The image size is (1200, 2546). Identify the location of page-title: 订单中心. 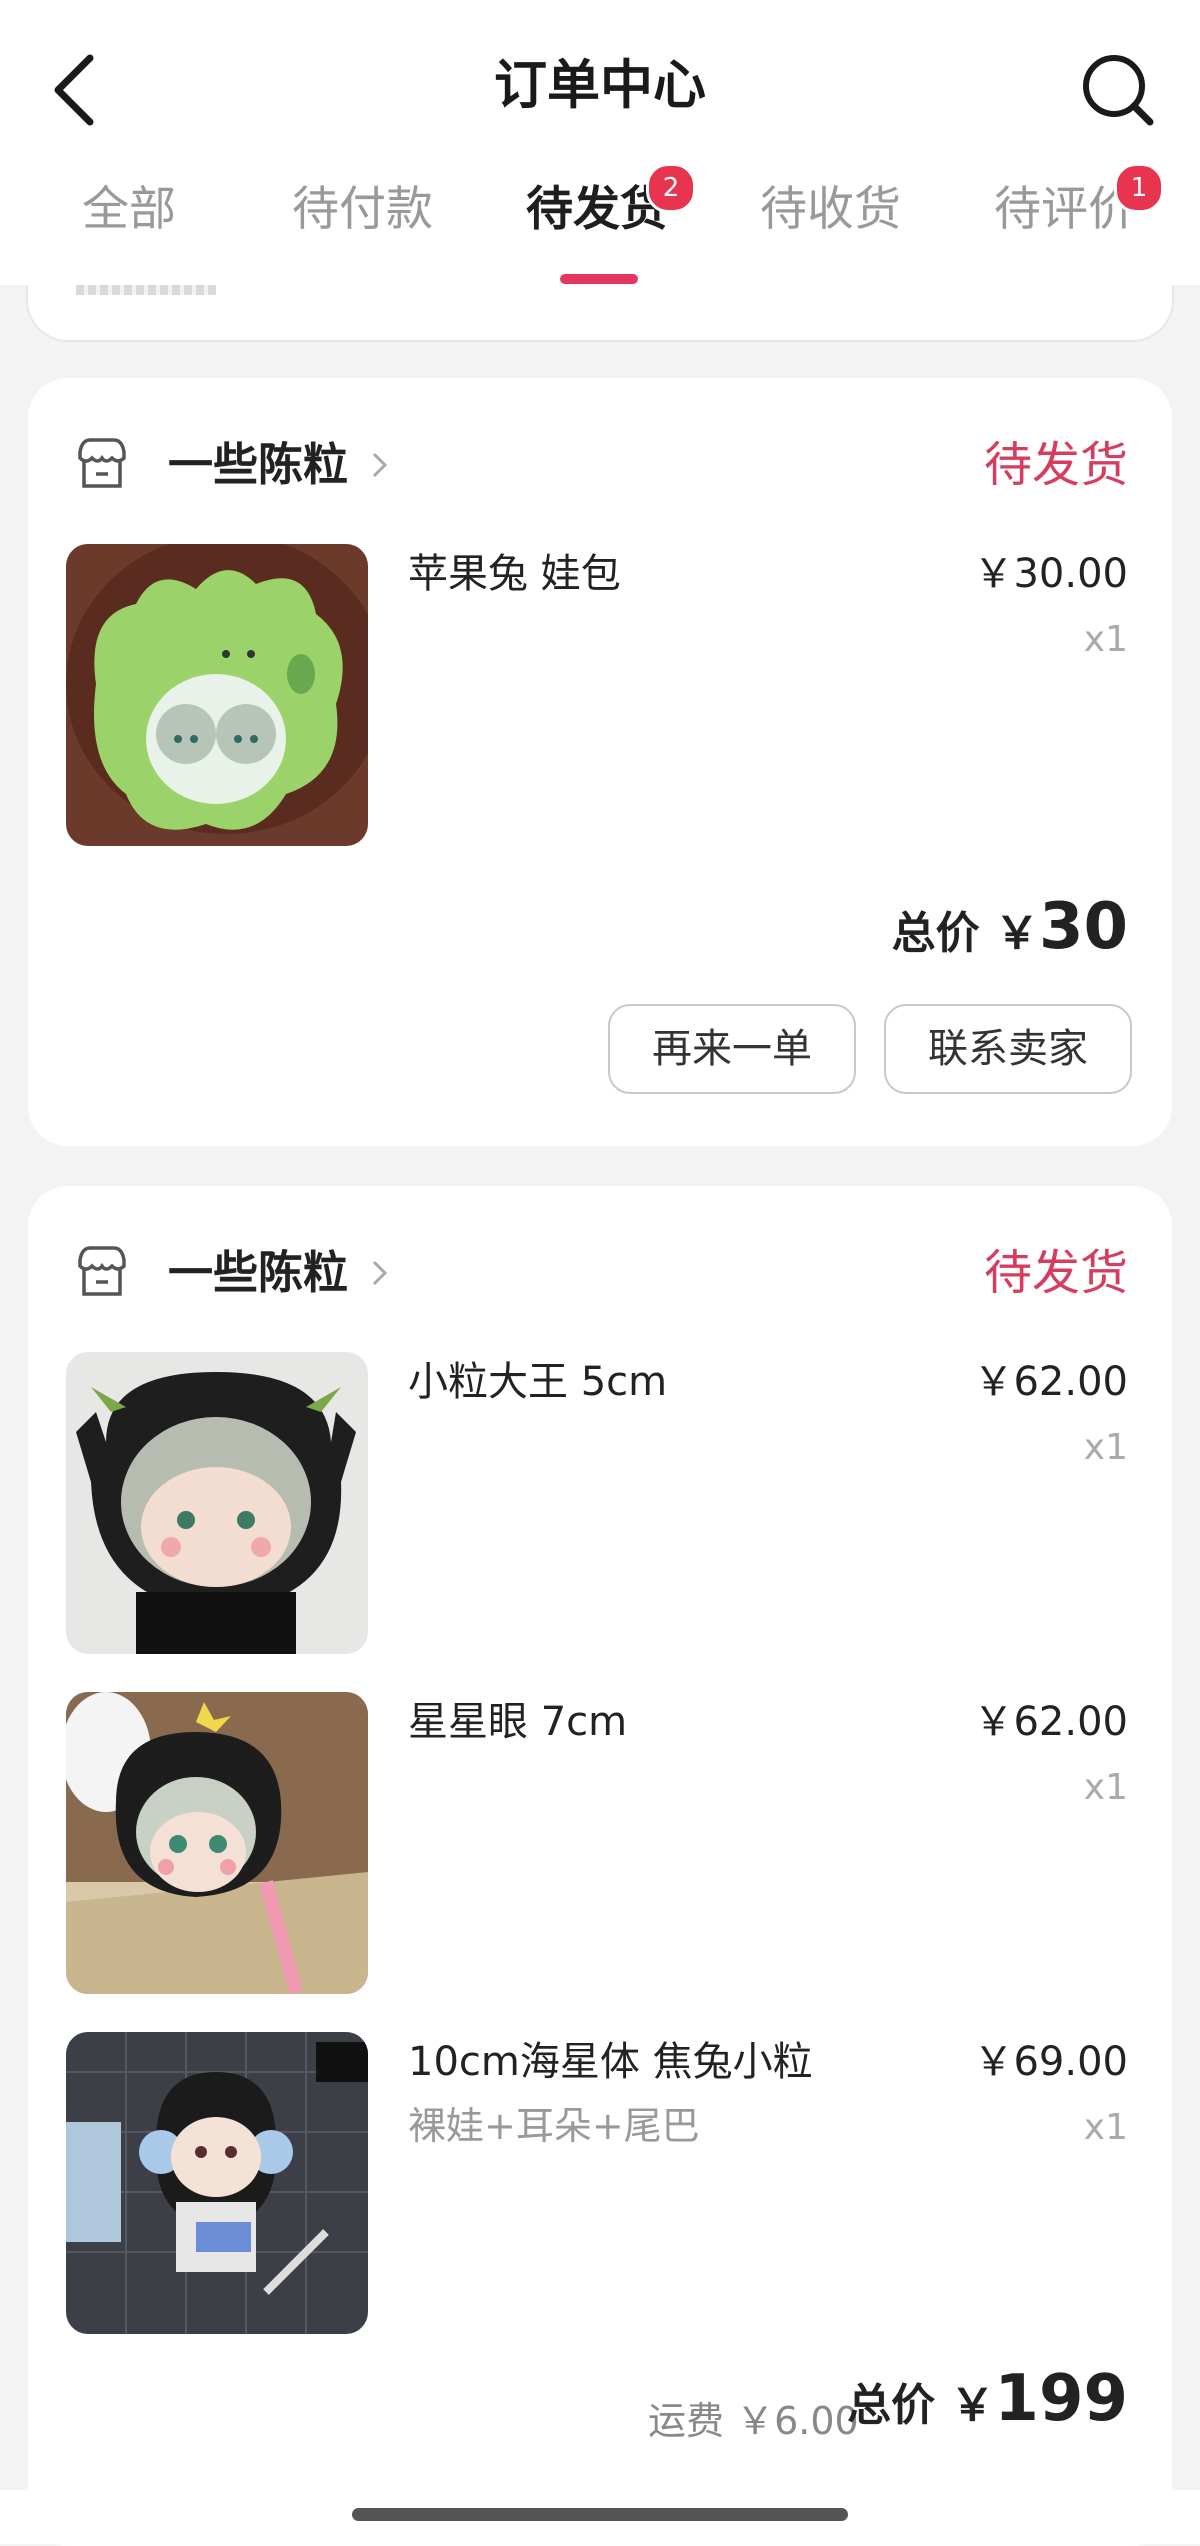
(600, 85).